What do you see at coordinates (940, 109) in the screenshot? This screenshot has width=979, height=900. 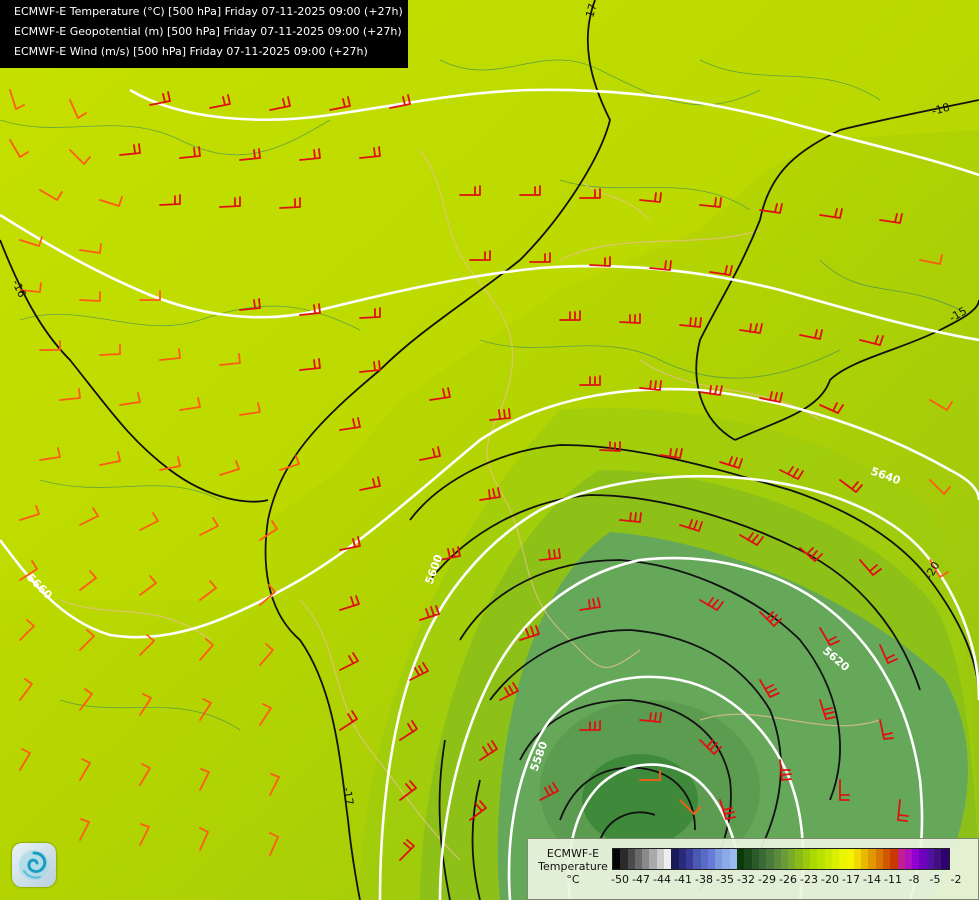 I see `isotherm-label: -18` at bounding box center [940, 109].